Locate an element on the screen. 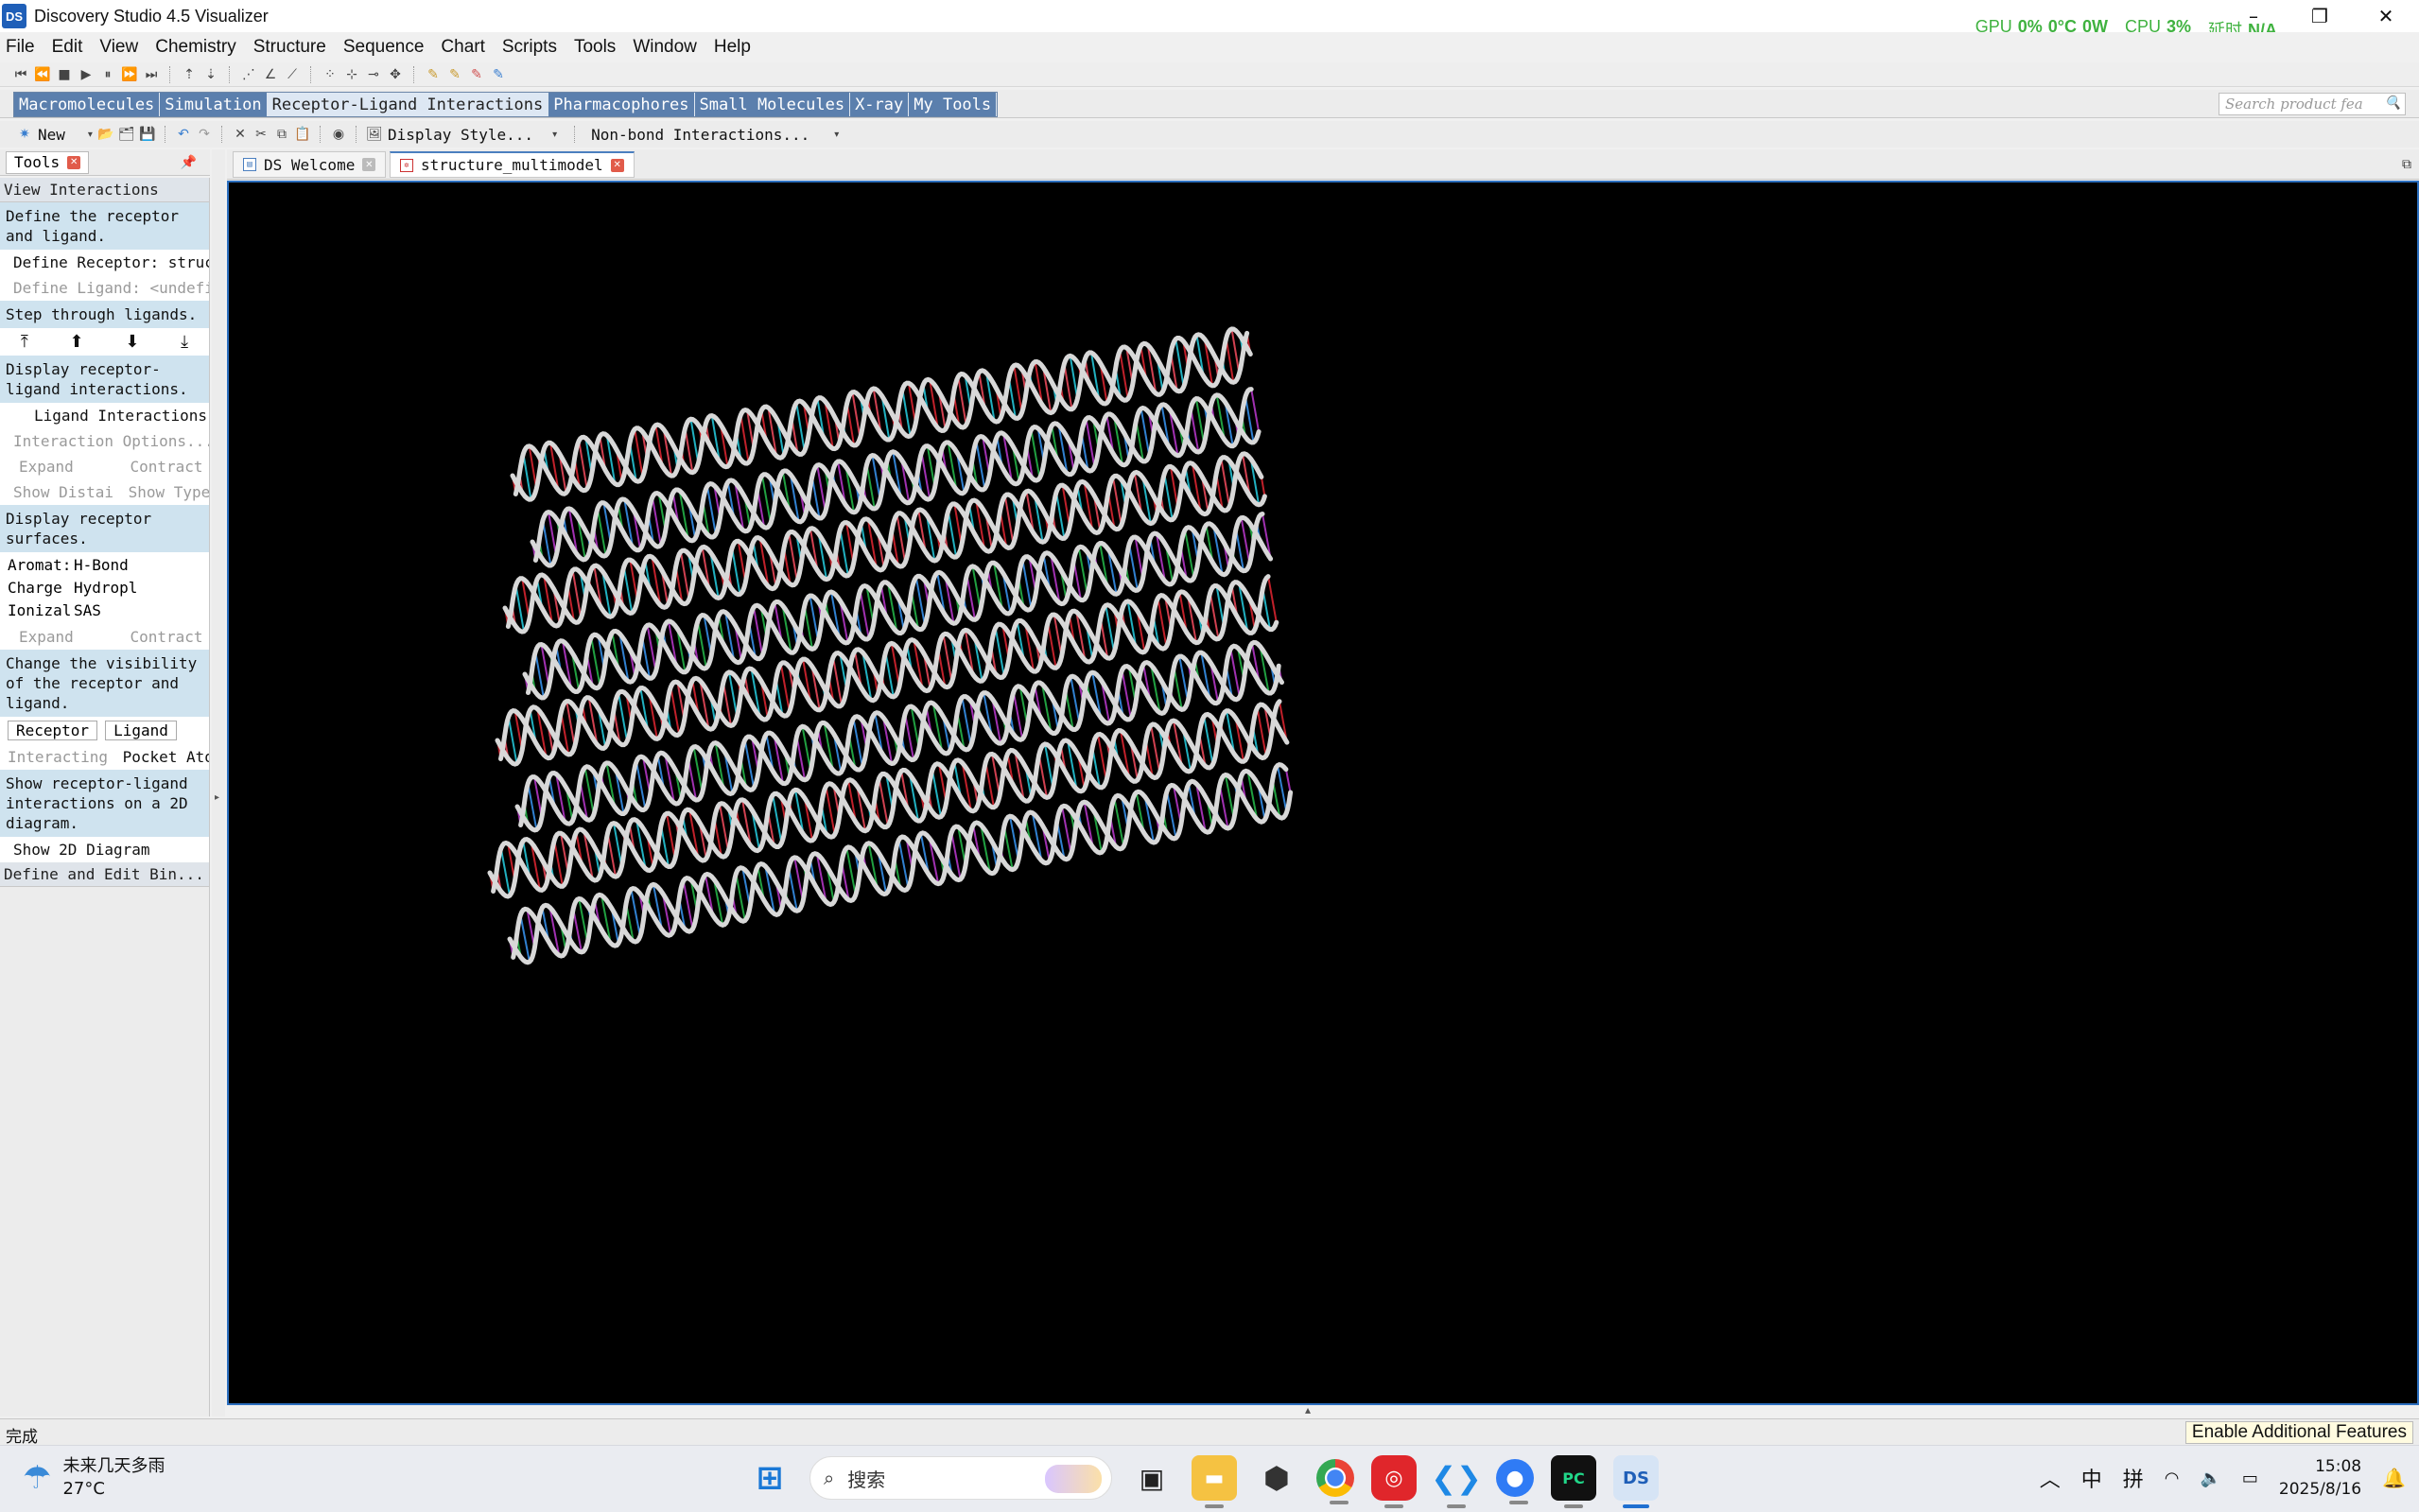  surface-hydrophobicity-link: Hydropl is located at coordinates (107, 588).